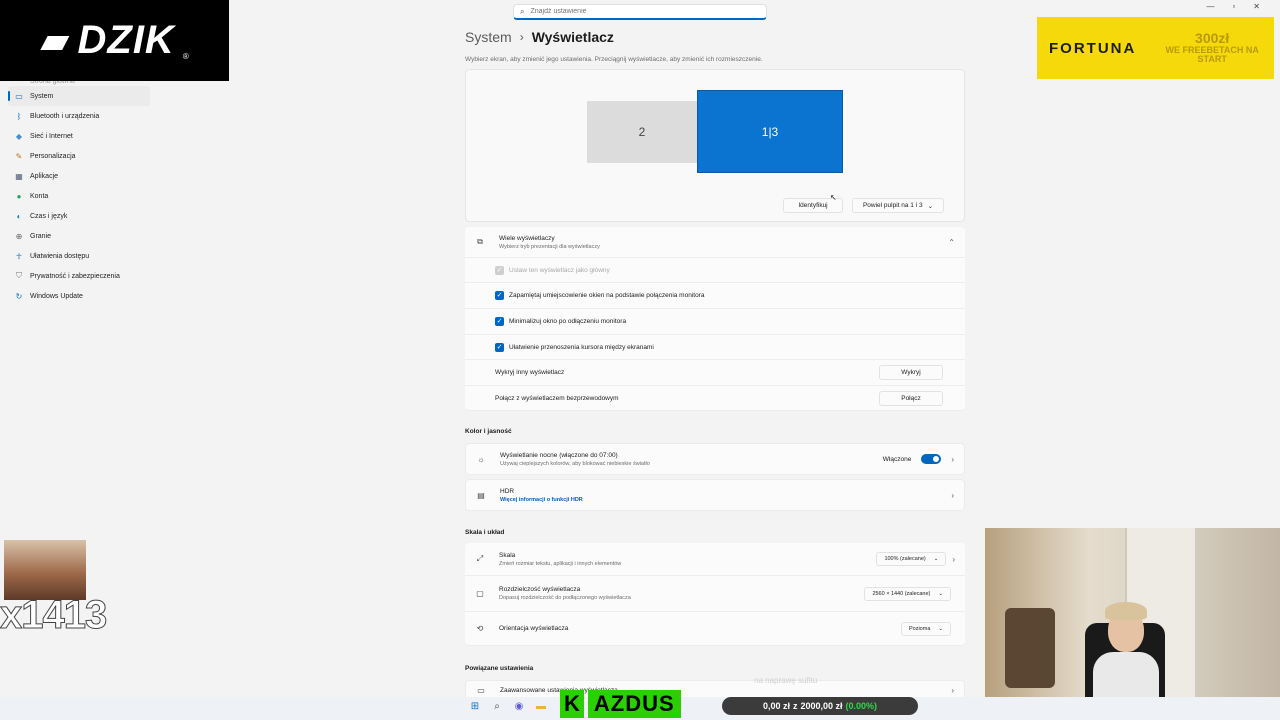 The image size is (1280, 720). Describe the element at coordinates (634, 704) in the screenshot. I see `streamer-name-rest: AZDUS` at that location.